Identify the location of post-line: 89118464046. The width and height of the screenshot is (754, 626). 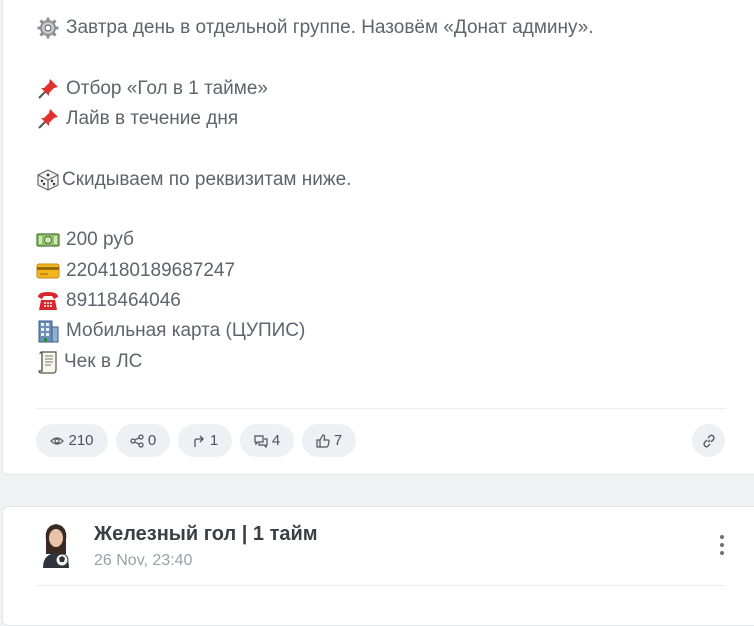
(108, 301).